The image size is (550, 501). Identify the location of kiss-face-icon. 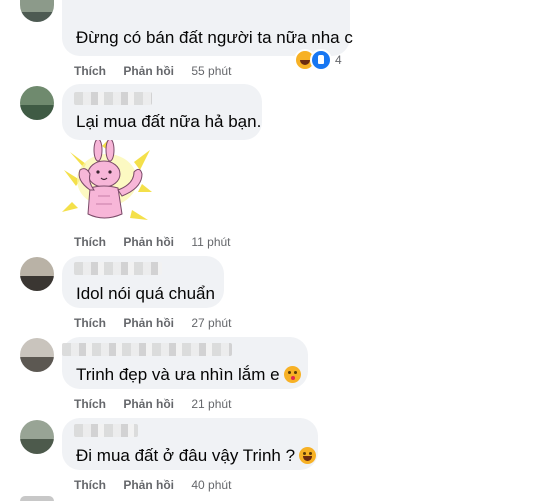
(292, 374).